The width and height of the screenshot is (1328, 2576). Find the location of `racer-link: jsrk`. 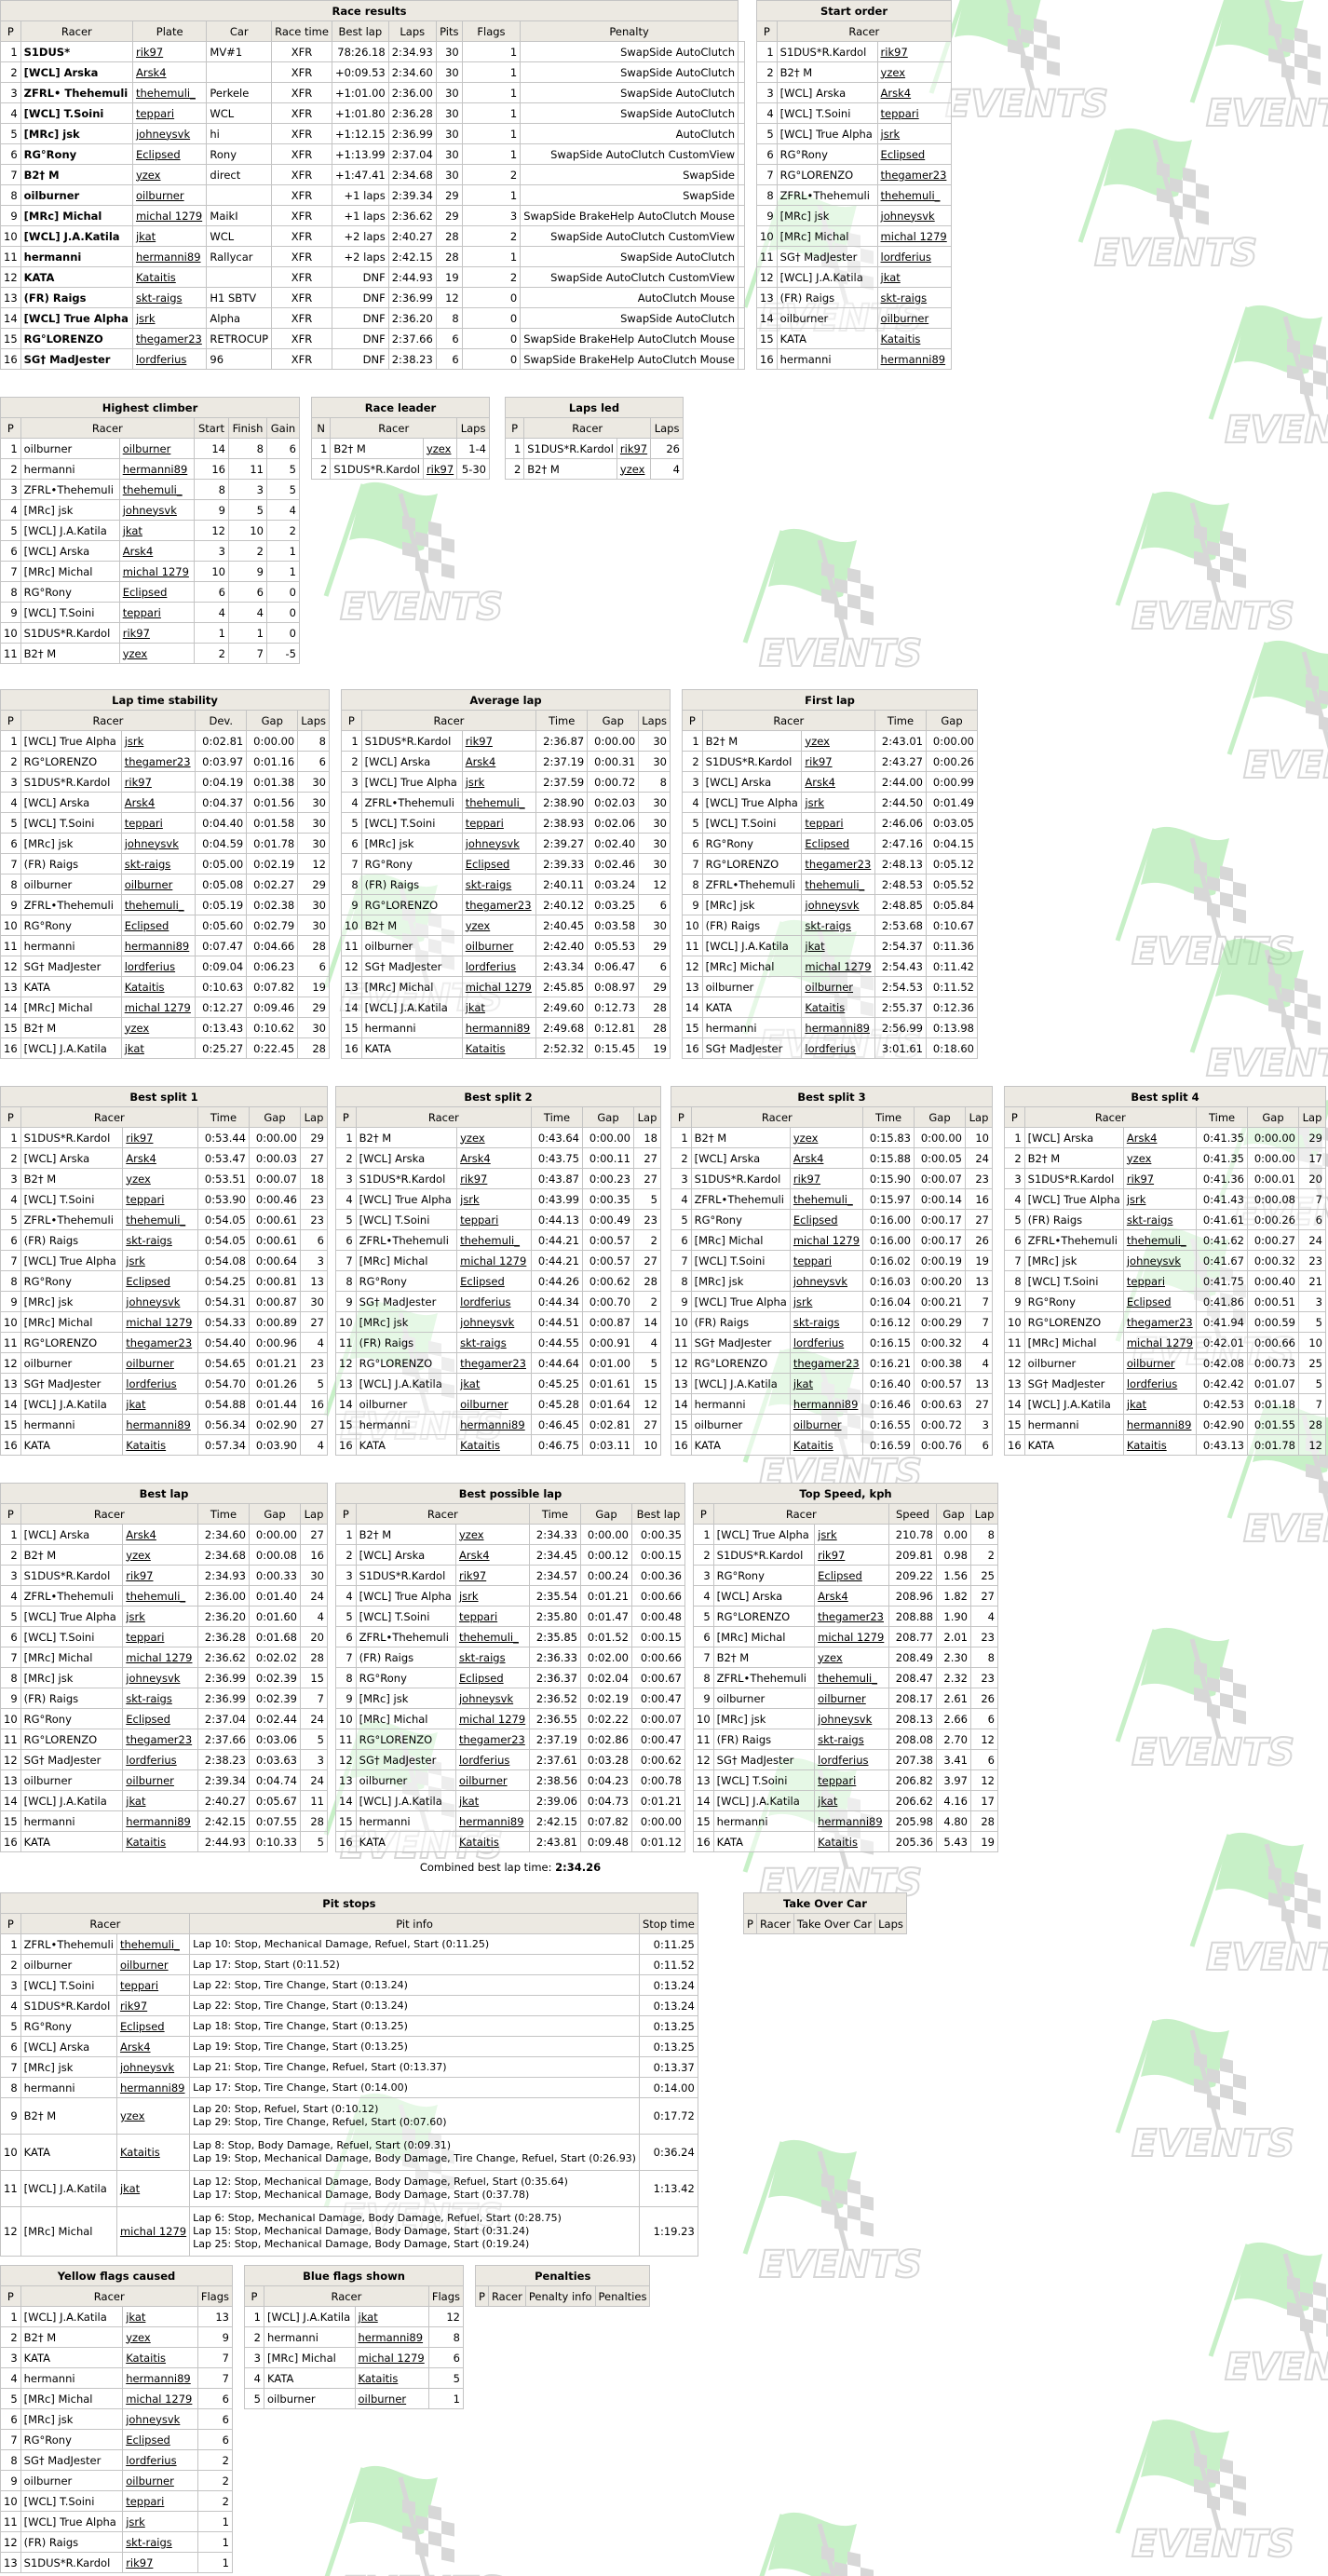

racer-link: jsrk is located at coordinates (469, 1596).